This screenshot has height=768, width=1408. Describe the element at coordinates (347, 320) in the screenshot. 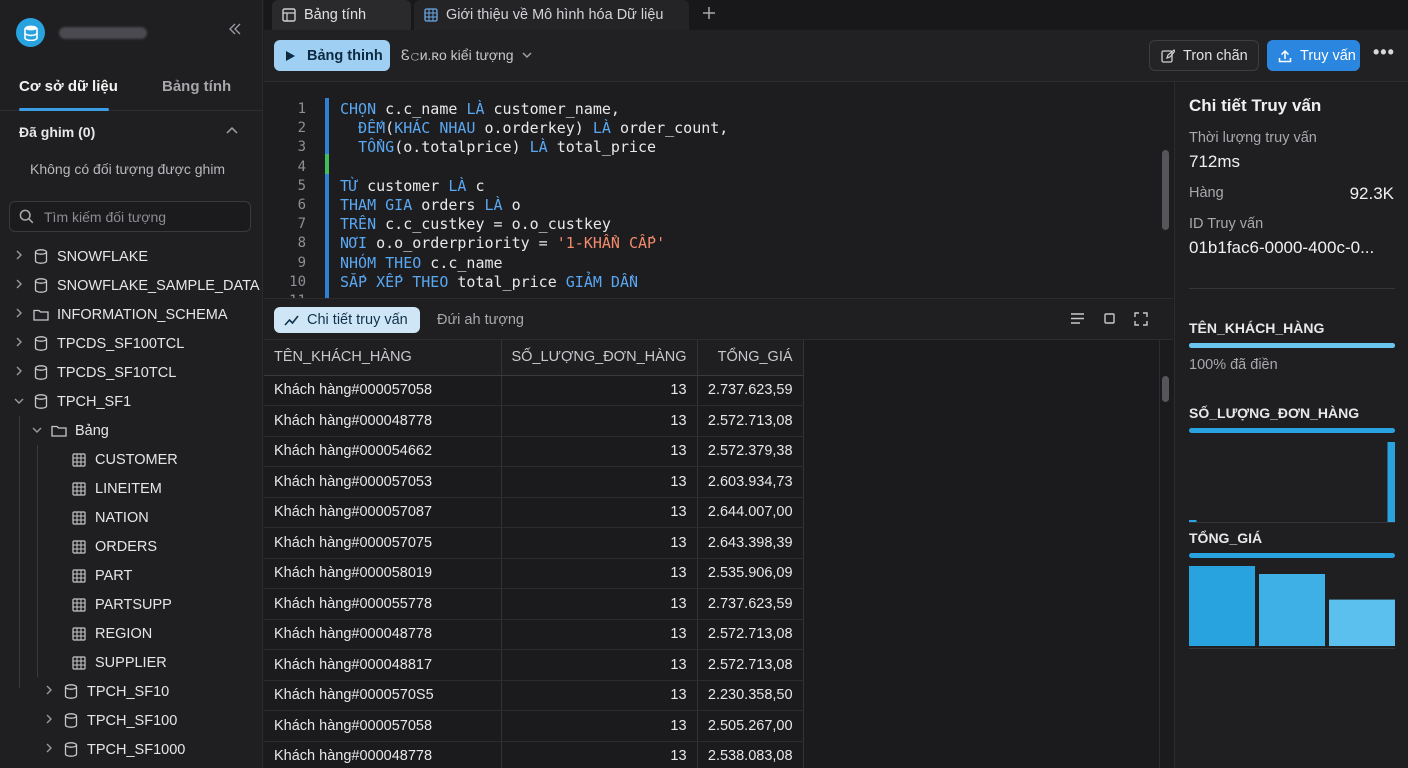

I see `tab-query-details: Chi tiết truy vấn` at that location.